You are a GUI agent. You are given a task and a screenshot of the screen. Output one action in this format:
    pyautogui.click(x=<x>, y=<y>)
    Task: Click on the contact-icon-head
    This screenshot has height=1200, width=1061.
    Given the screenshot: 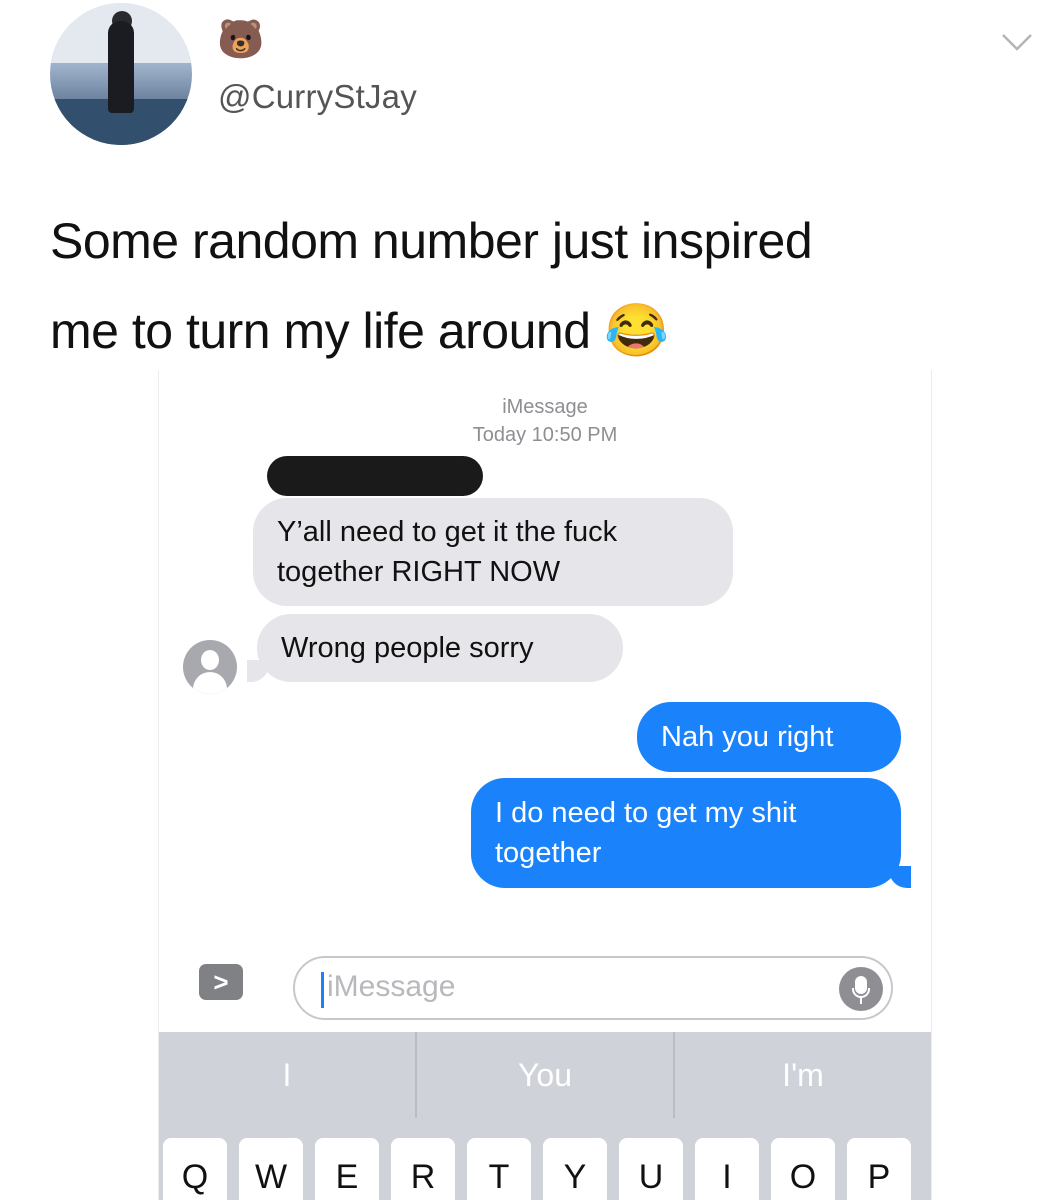 What is the action you would take?
    pyautogui.click(x=210, y=660)
    